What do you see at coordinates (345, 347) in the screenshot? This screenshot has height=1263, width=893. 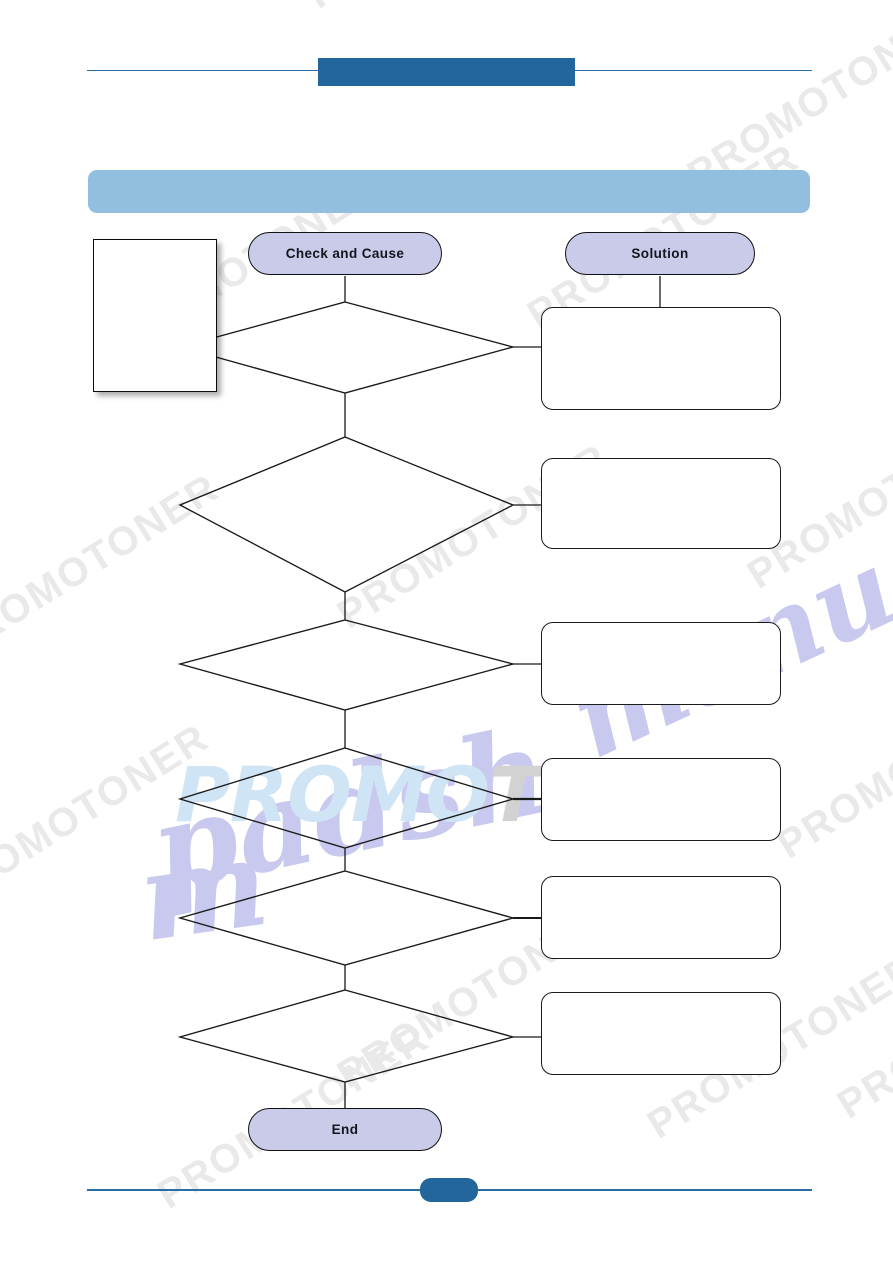 I see `decision-node-1-label` at bounding box center [345, 347].